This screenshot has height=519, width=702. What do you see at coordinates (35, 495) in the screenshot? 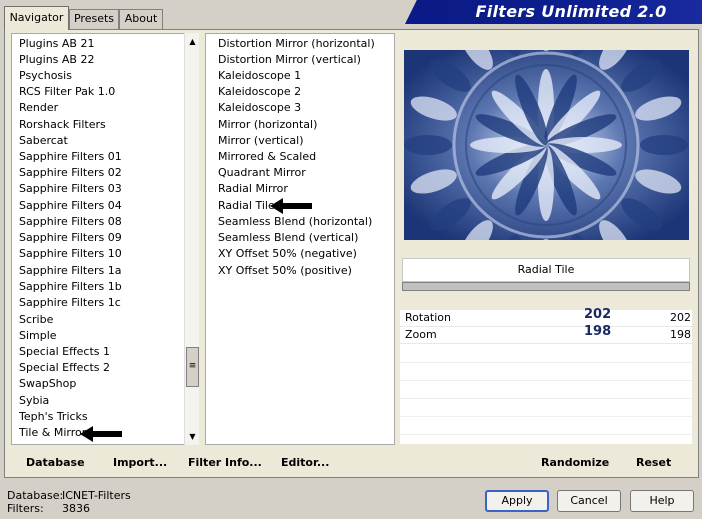
I see `status-label: Database:` at bounding box center [35, 495].